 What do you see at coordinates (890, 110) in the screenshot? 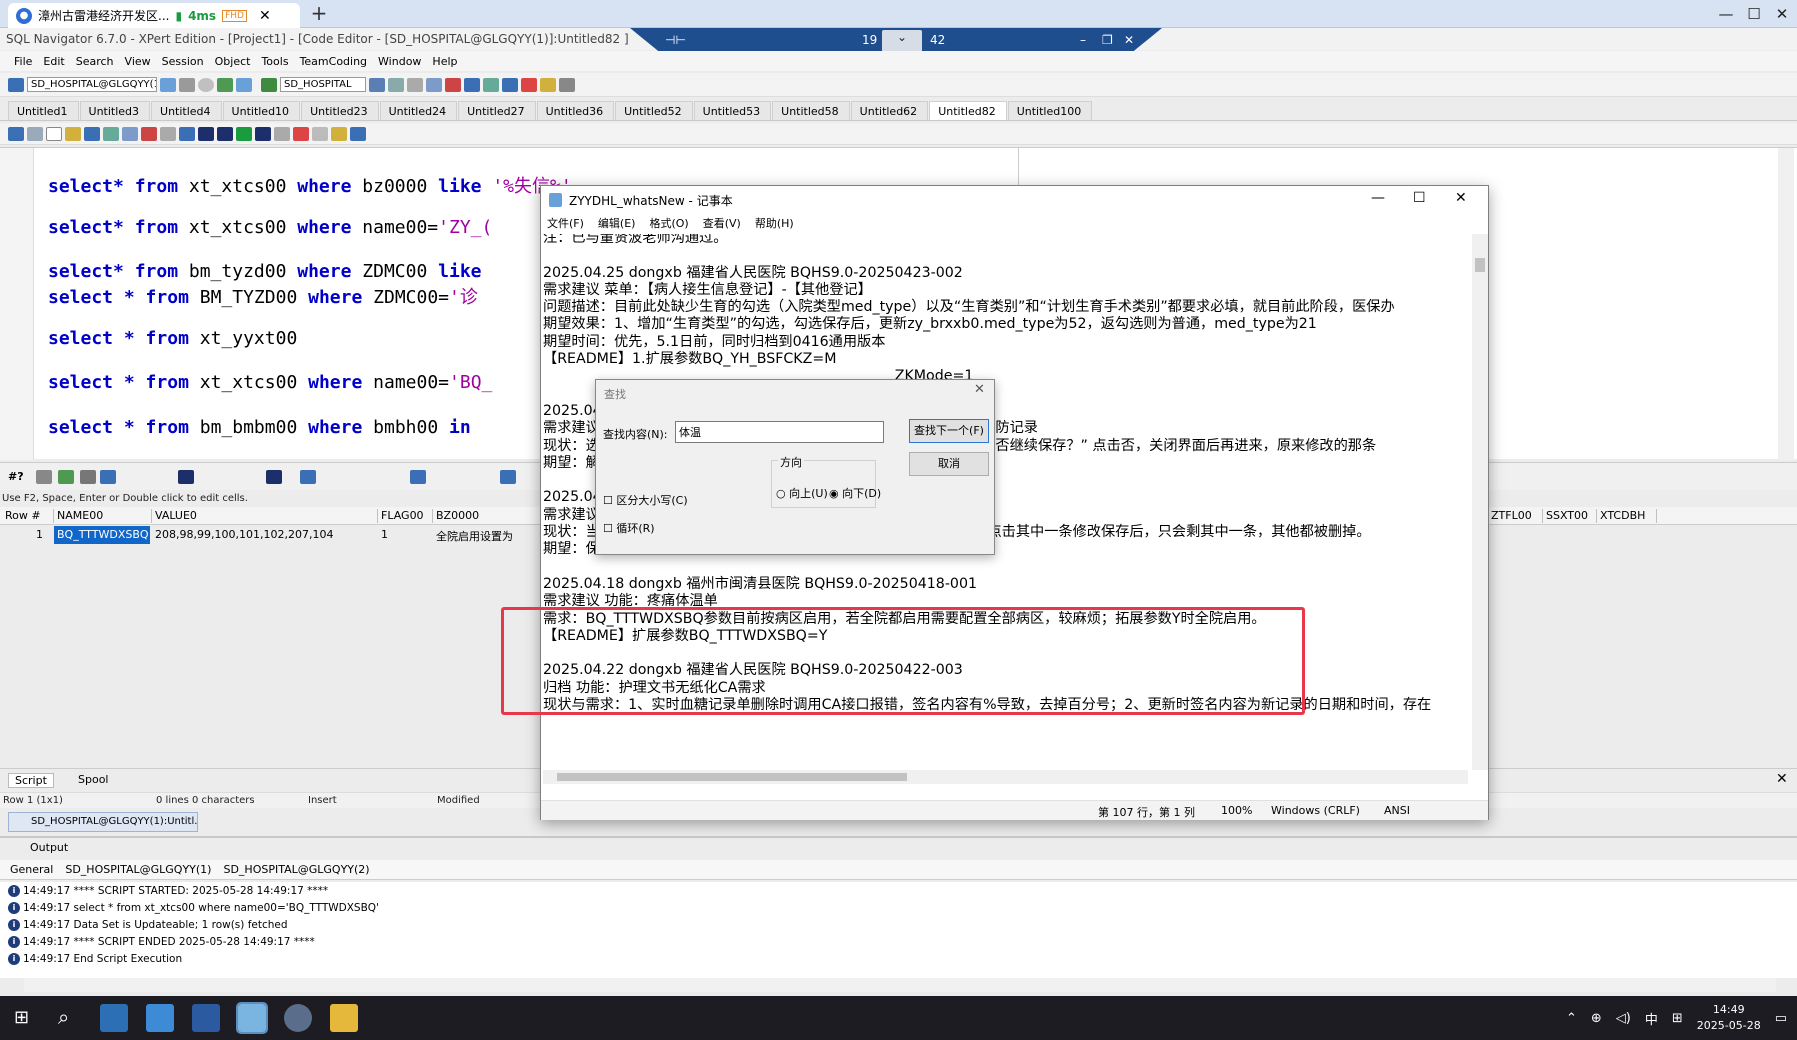
I see `editor-tab: Untitled62` at bounding box center [890, 110].